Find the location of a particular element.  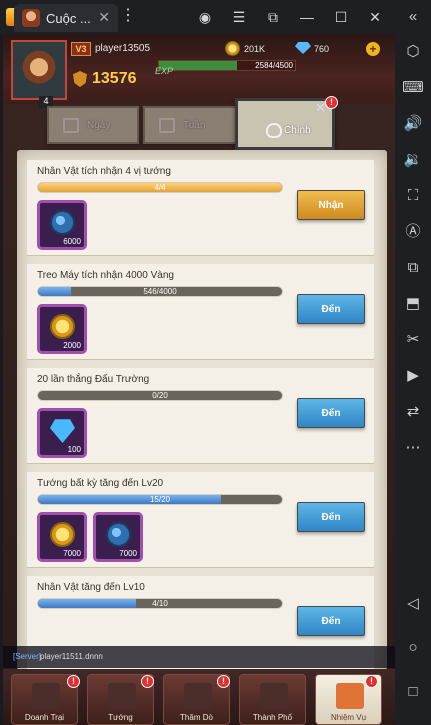

android-home-icon: ○ is located at coordinates (413, 648).